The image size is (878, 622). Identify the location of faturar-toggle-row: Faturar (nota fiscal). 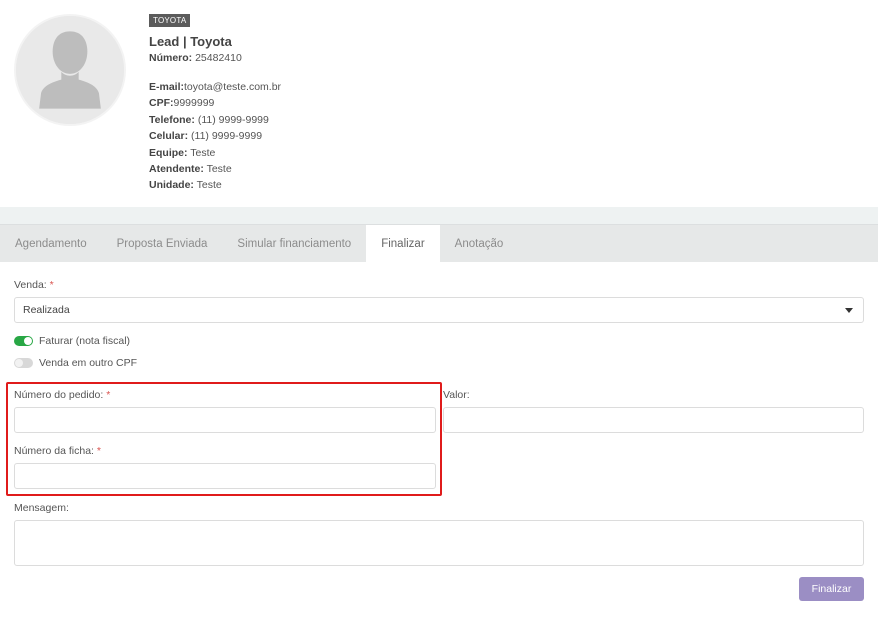
(72, 341).